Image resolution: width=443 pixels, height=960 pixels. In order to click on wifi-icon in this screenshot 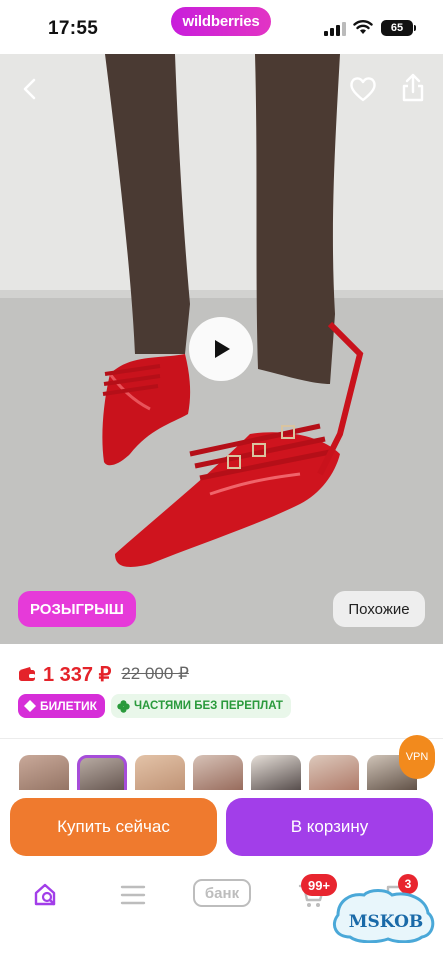, I will do `click(363, 27)`.